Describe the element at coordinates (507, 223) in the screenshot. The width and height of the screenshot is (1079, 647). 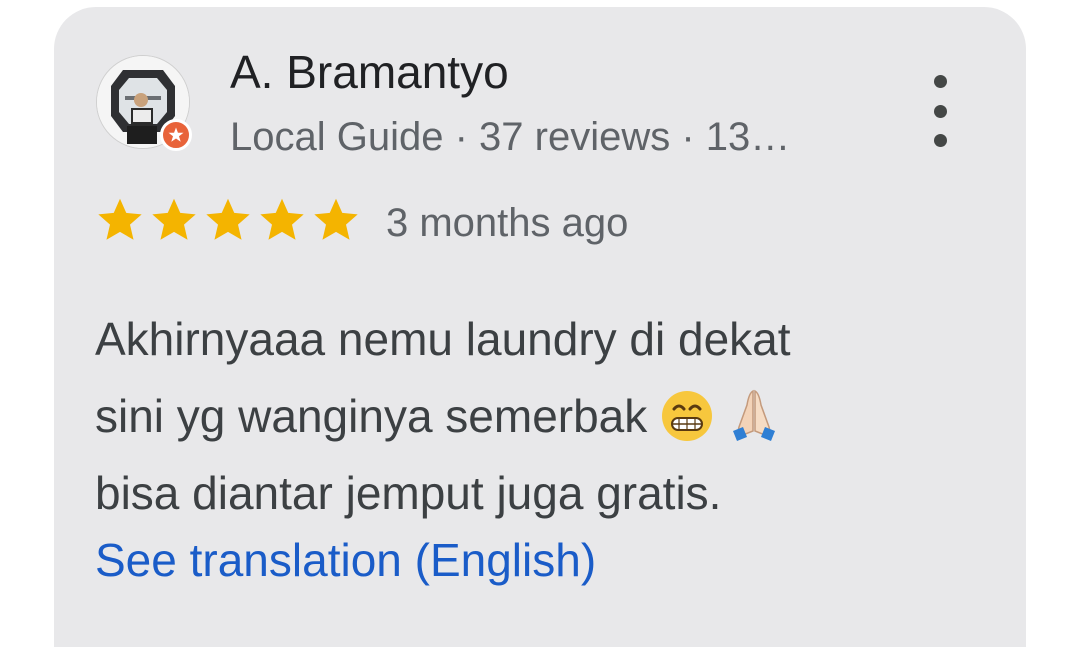
I see `review-date: 3 months ago` at that location.